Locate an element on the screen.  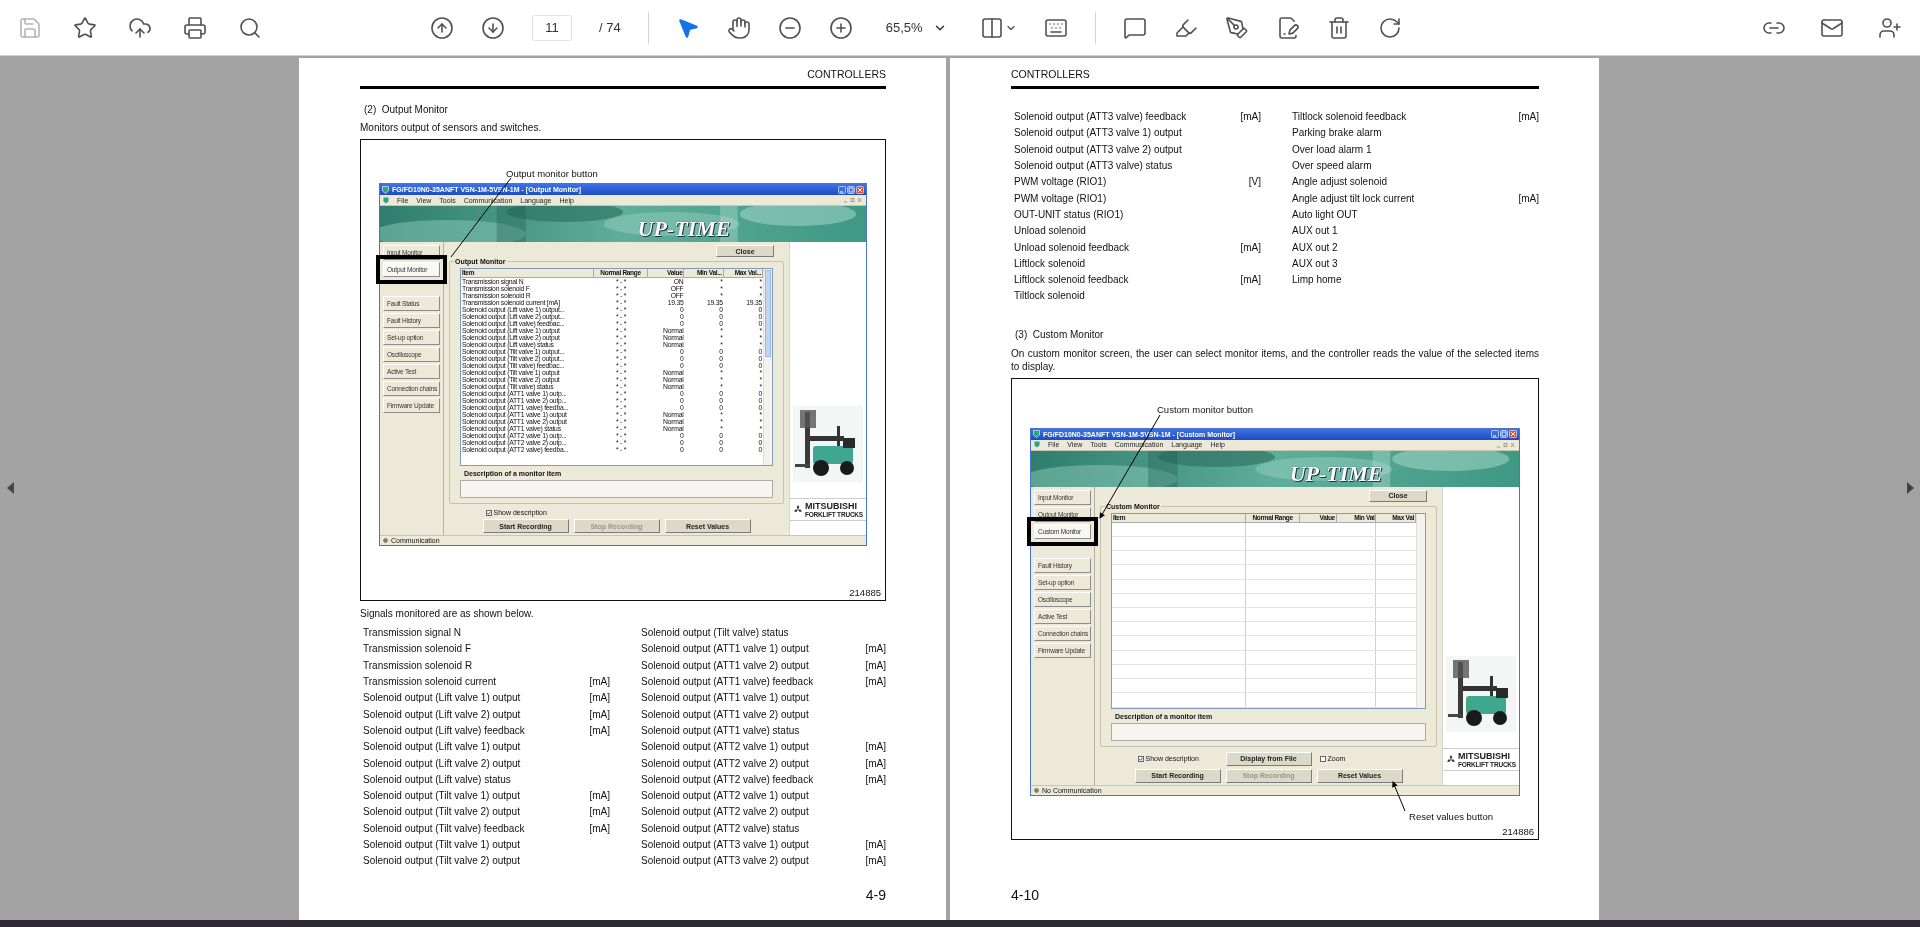
trash-icon is located at coordinates (1338, 27).